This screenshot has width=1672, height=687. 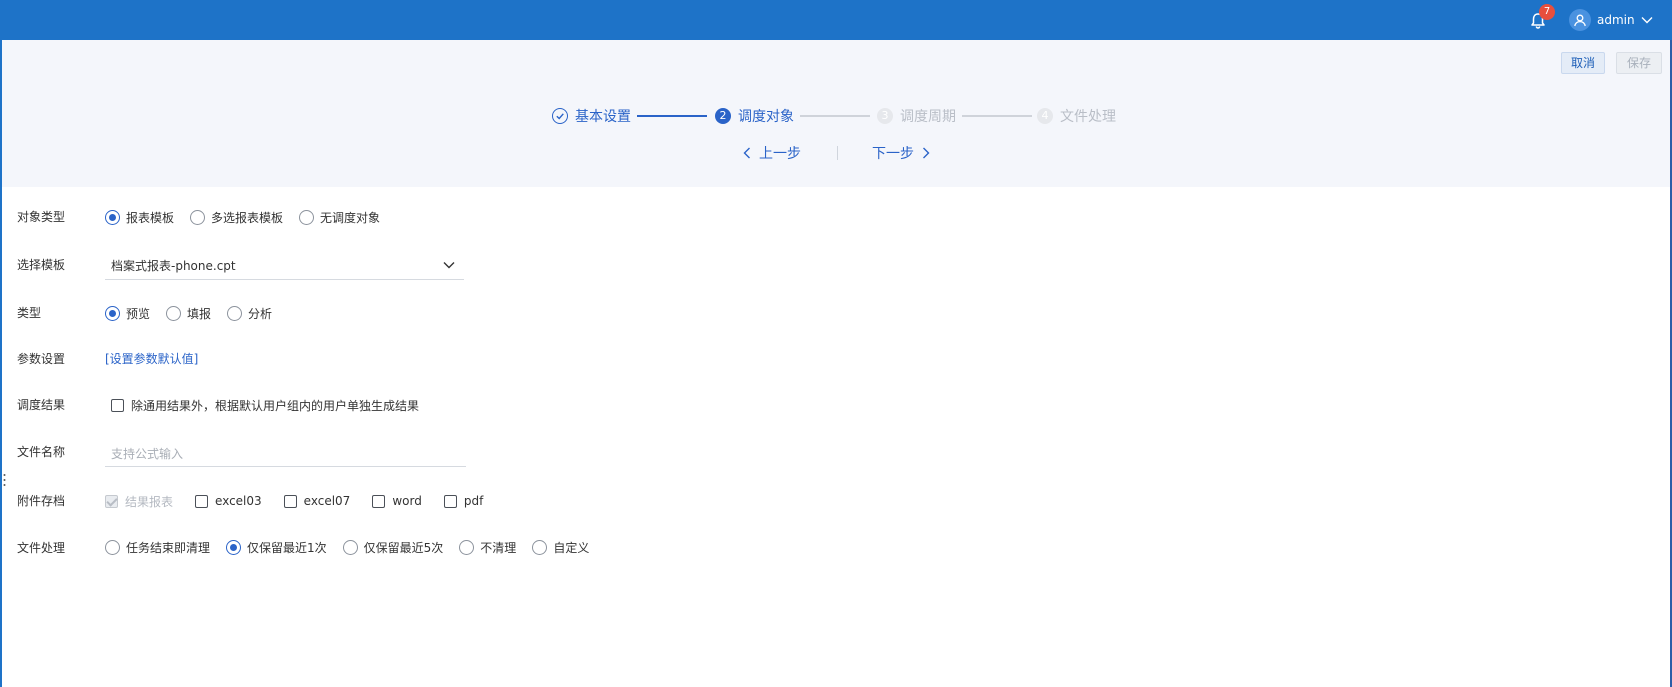 What do you see at coordinates (173, 266) in the screenshot?
I see `template-select-value: 档案式报表-phone.cpt` at bounding box center [173, 266].